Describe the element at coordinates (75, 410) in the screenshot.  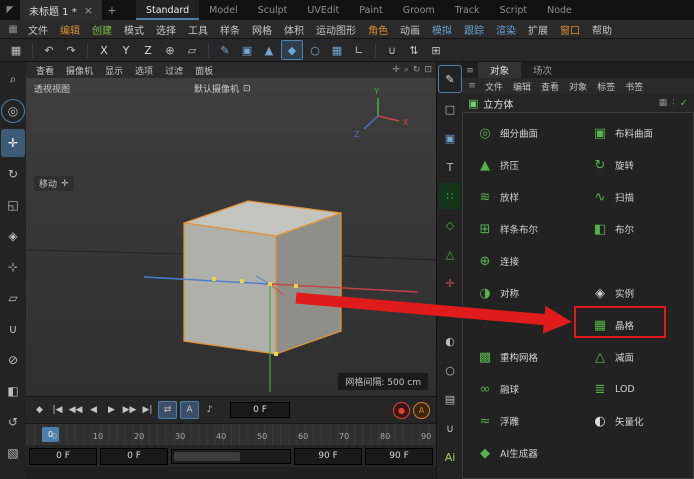
I see `prev-key-button: ◀◀` at that location.